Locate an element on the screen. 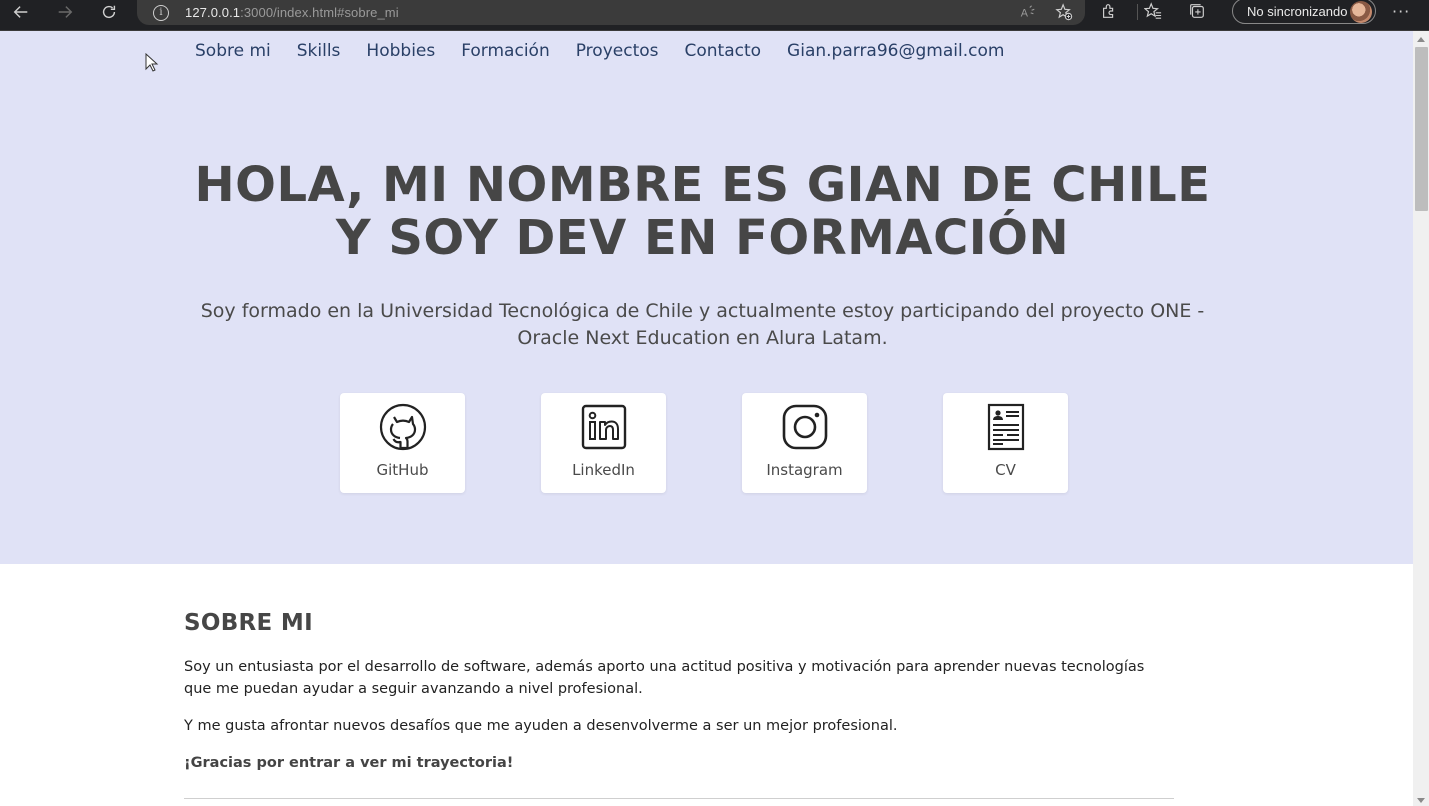  reload-icon is located at coordinates (109, 12).